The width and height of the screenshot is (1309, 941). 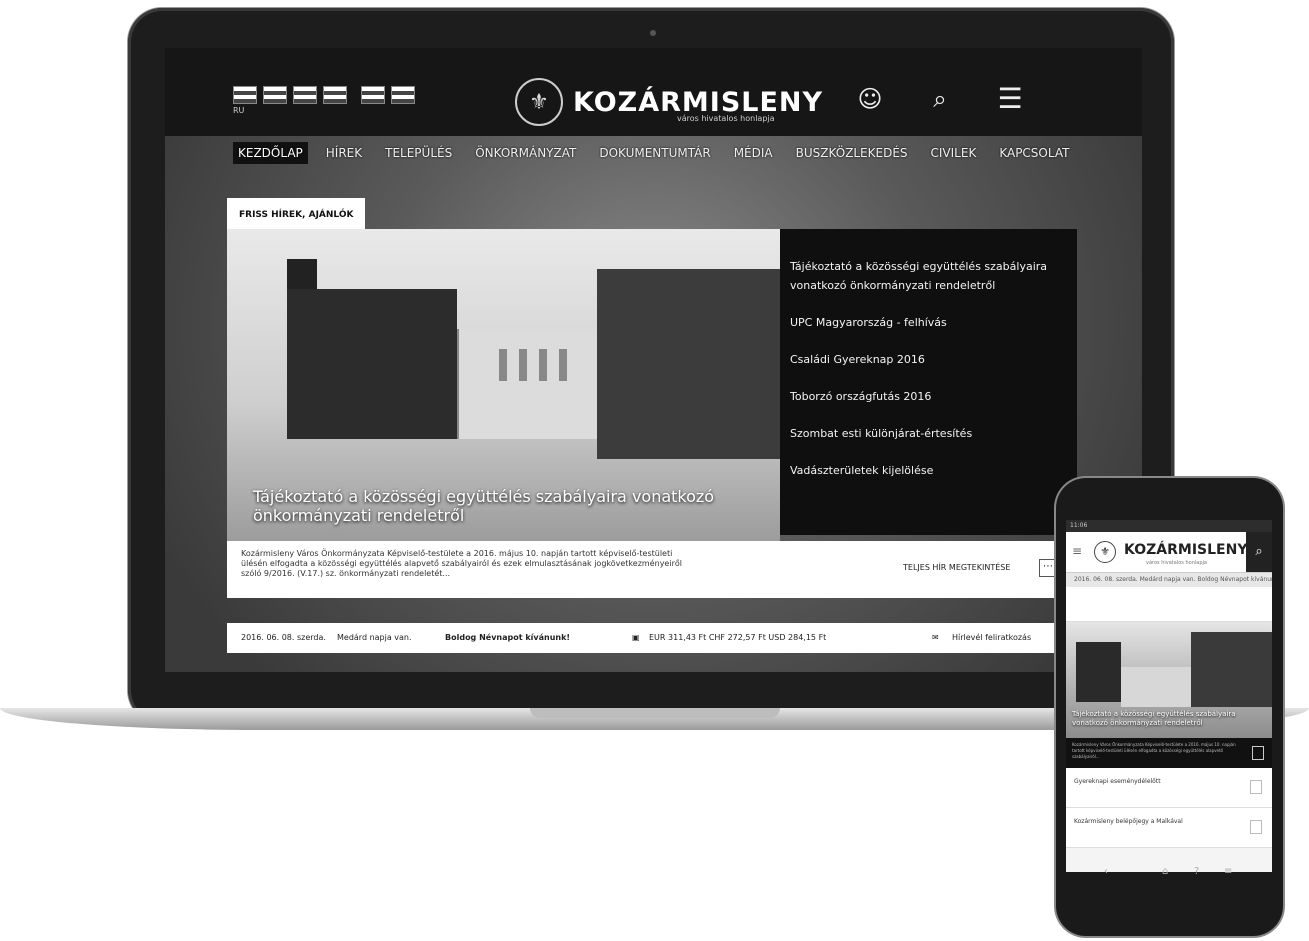 I want to click on nav-item-kezdolap: KEZDŐLAP, so click(x=270, y=153).